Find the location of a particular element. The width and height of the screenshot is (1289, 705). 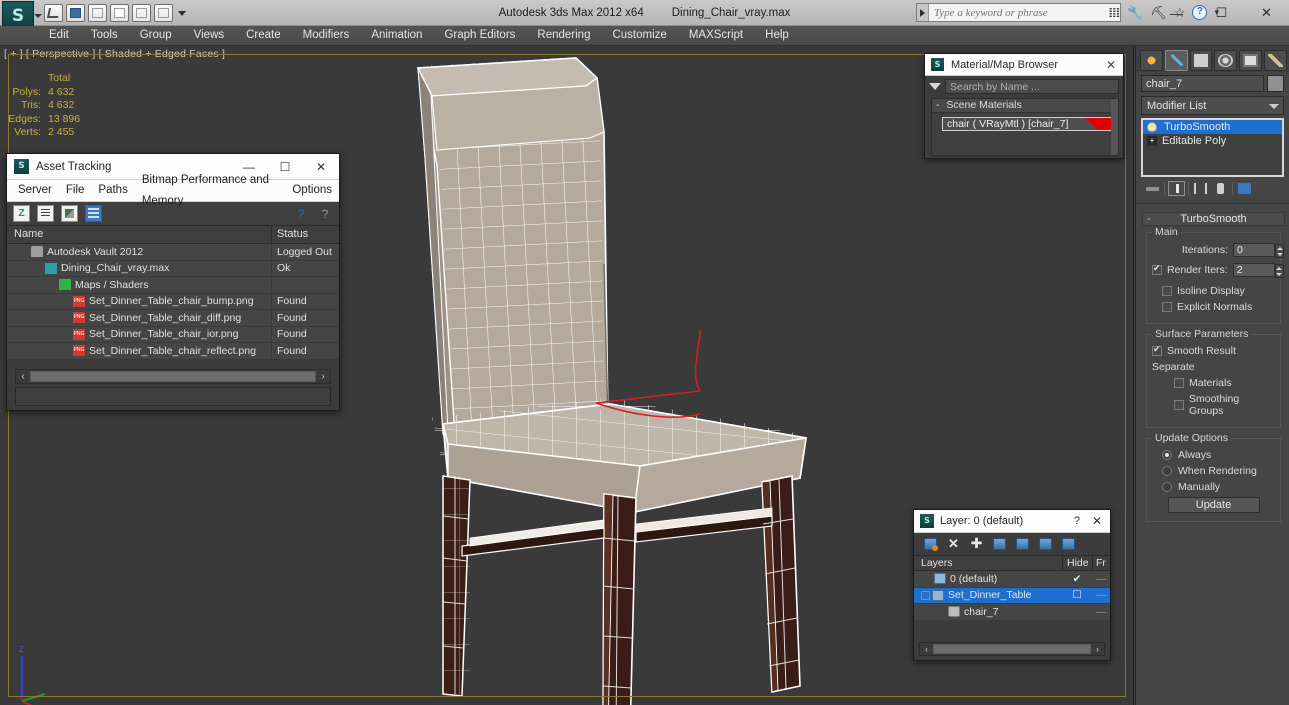

materials-checkbox is located at coordinates (1179, 383).